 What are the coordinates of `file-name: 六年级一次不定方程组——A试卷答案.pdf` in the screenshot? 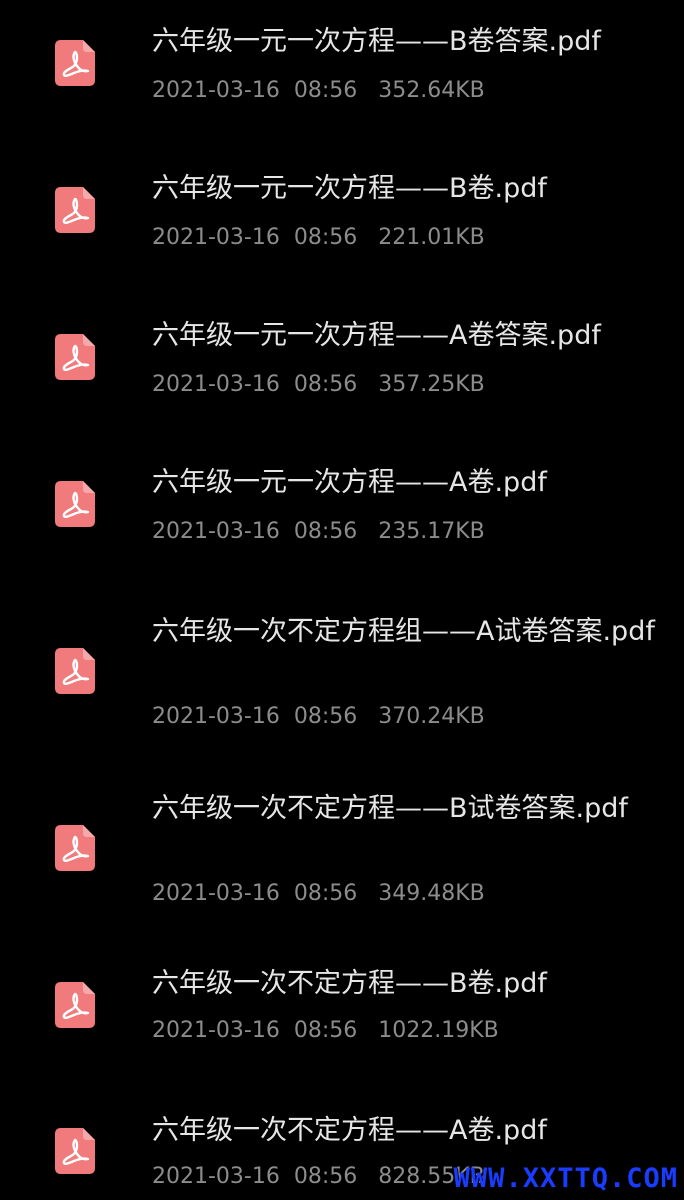 It's located at (403, 631).